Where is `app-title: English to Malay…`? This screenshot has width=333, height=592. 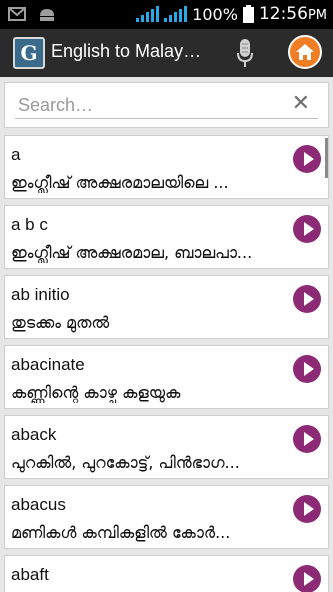
app-title: English to Malay… is located at coordinates (126, 51).